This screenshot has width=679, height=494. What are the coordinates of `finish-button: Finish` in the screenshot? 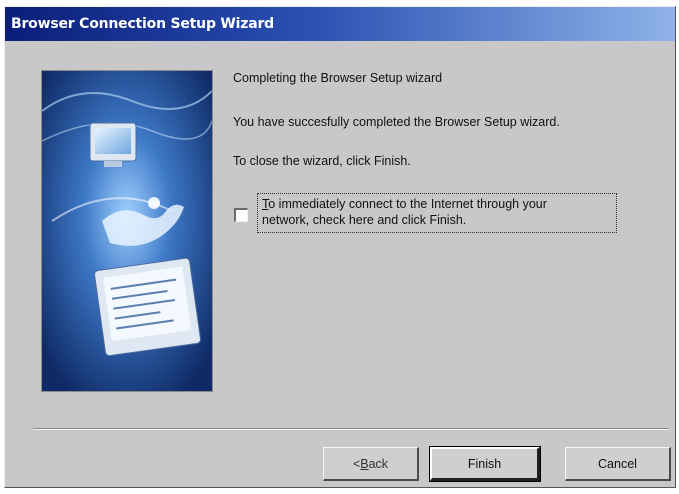 It's located at (485, 464).